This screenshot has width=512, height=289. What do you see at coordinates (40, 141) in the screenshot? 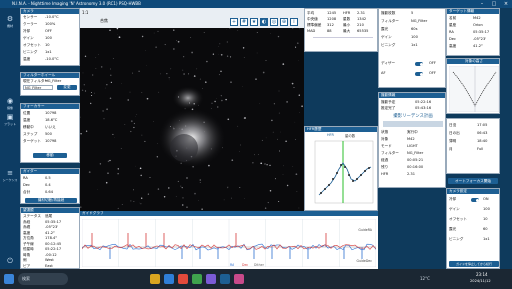
I see `focuser-row: ターゲット 10798` at bounding box center [40, 141].